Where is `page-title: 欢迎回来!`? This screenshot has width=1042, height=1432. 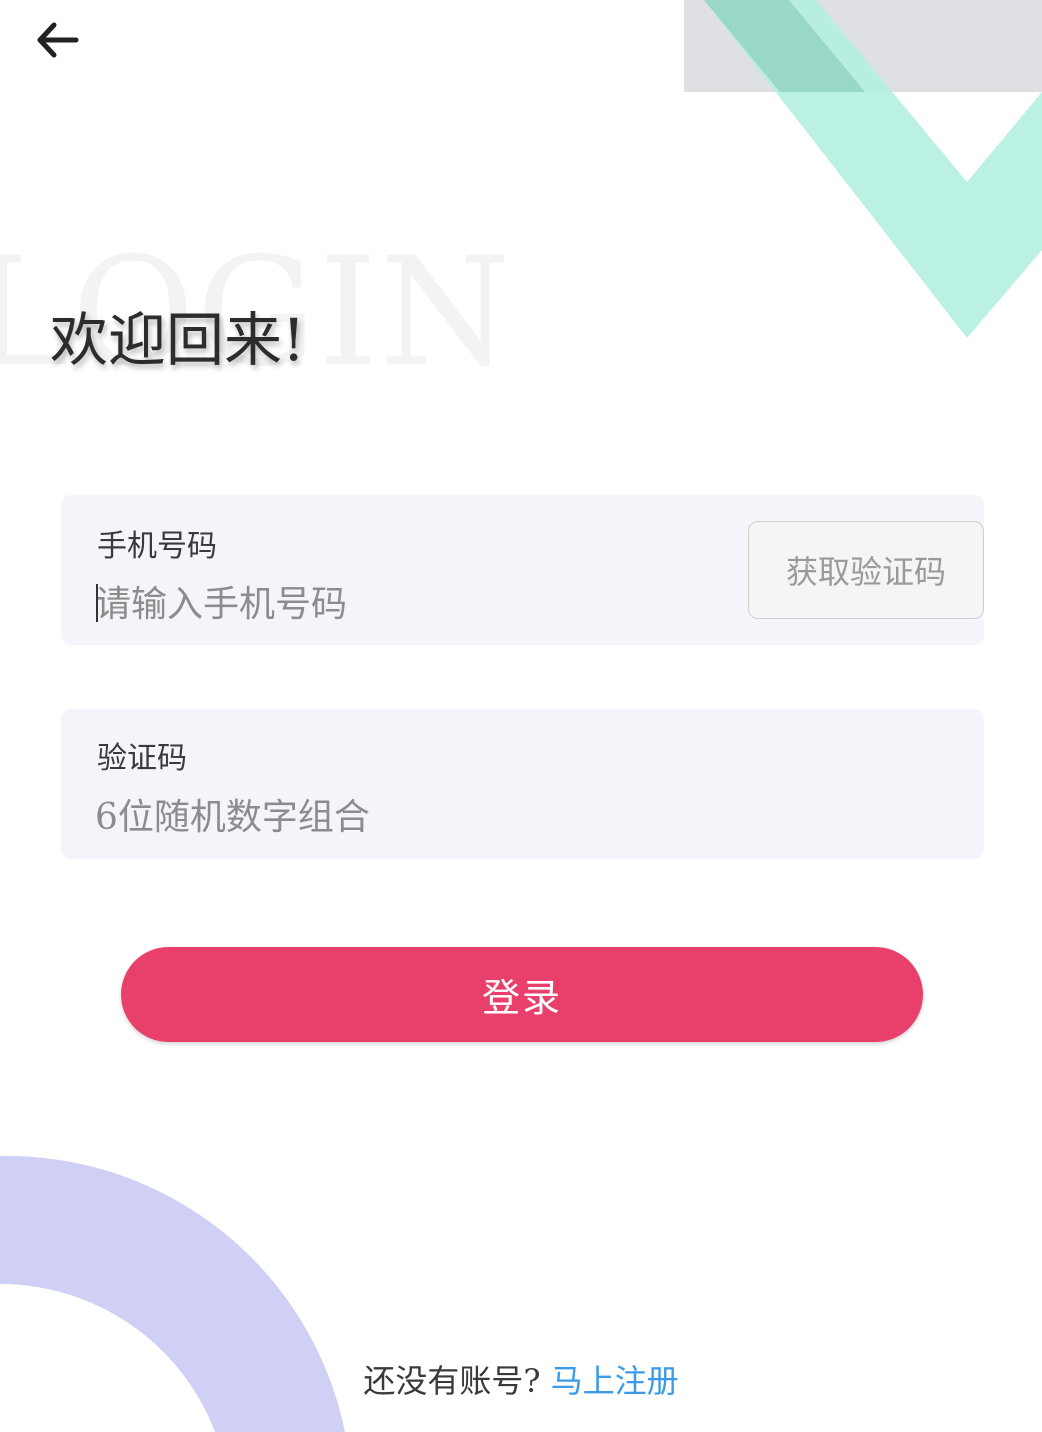 page-title: 欢迎回来! is located at coordinates (178, 340).